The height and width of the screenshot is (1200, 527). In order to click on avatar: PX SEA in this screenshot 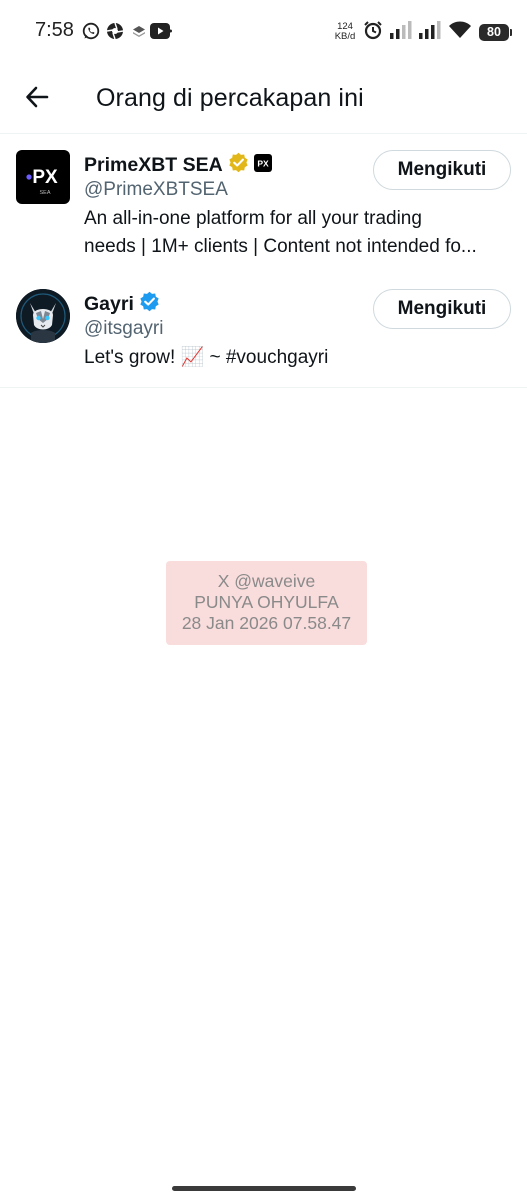, I will do `click(43, 177)`.